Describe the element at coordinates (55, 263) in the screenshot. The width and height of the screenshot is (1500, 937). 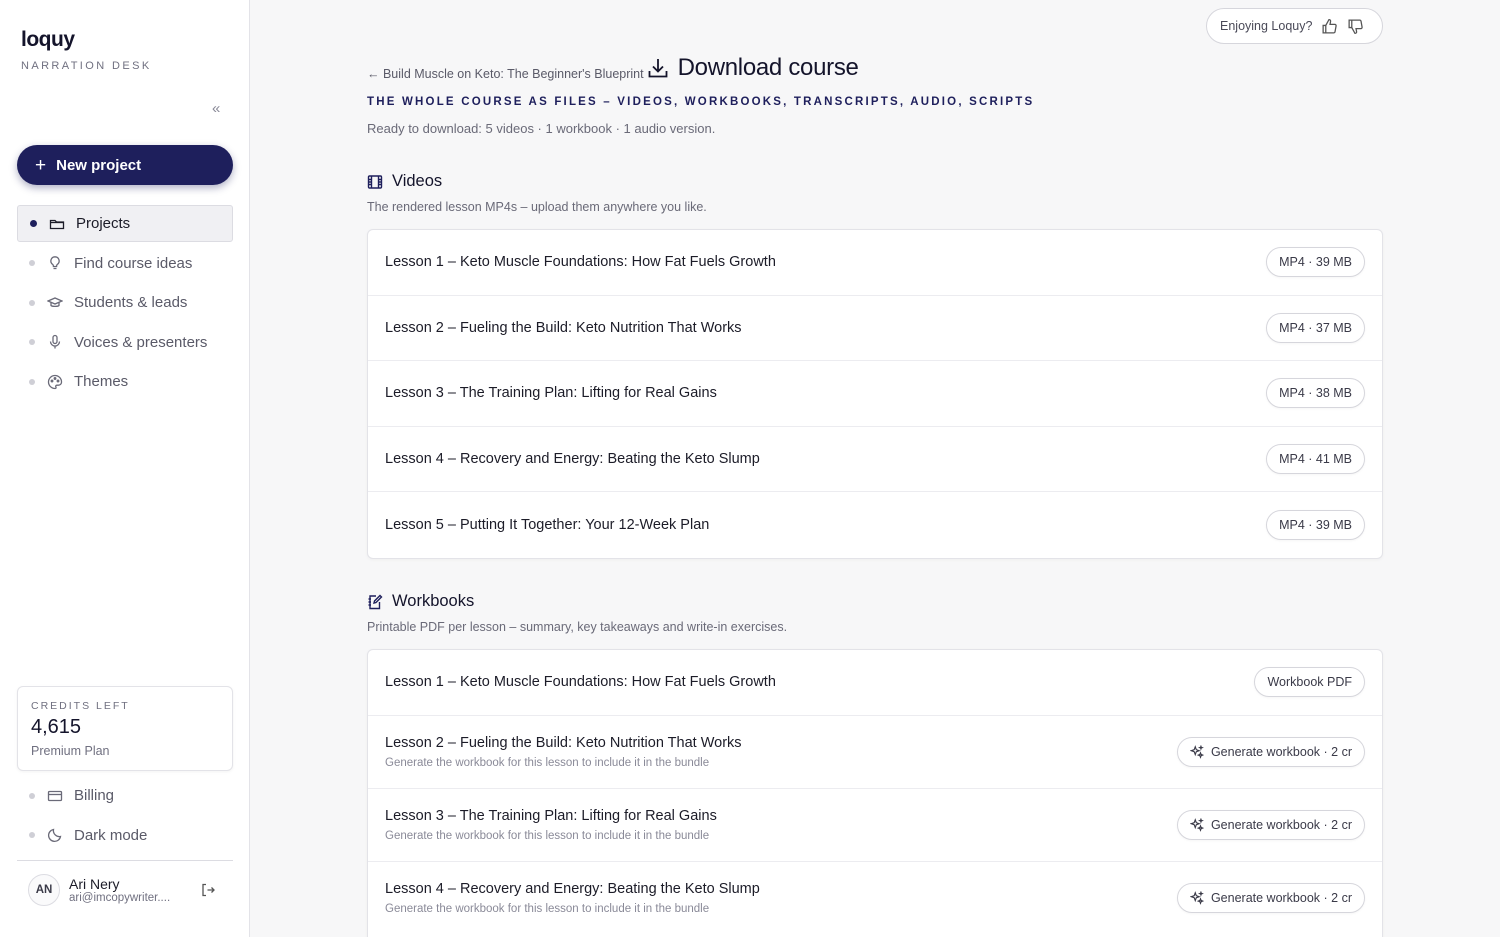
I see `lightbulb-icon` at that location.